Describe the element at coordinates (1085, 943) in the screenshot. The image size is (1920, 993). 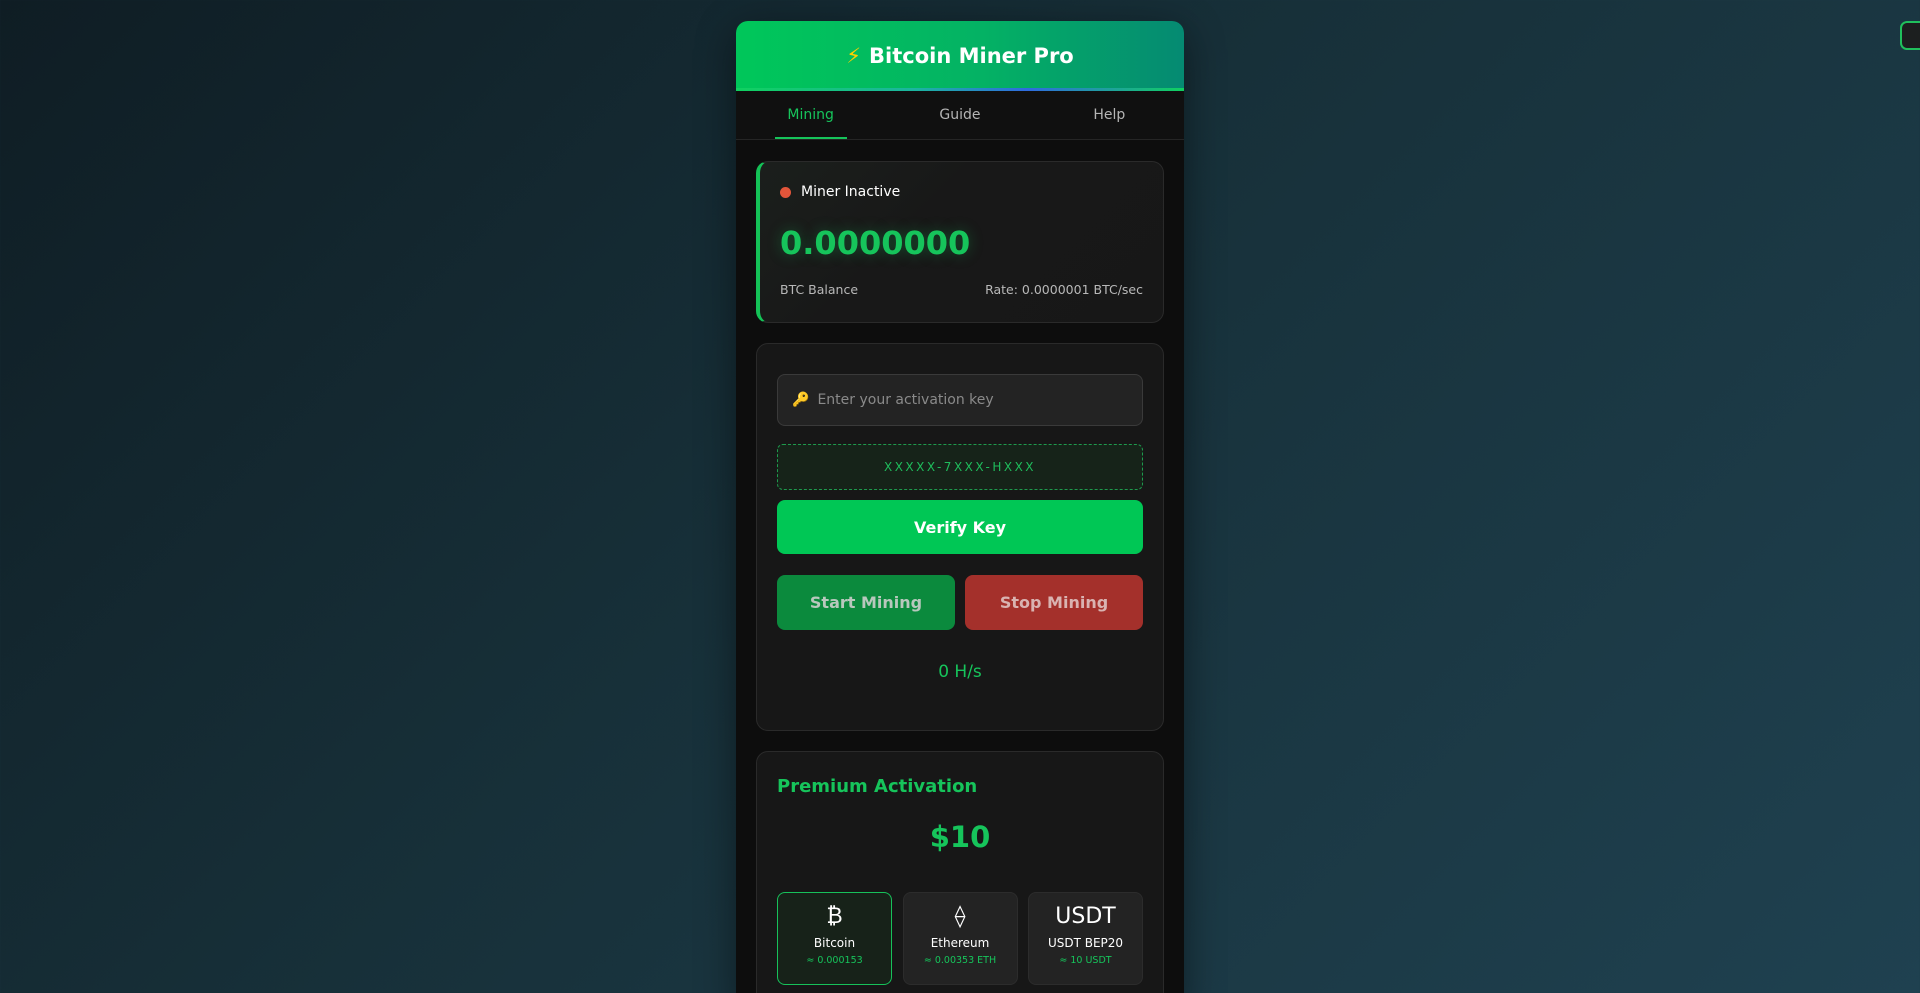
I see `coin-name: USDT BEP20` at that location.